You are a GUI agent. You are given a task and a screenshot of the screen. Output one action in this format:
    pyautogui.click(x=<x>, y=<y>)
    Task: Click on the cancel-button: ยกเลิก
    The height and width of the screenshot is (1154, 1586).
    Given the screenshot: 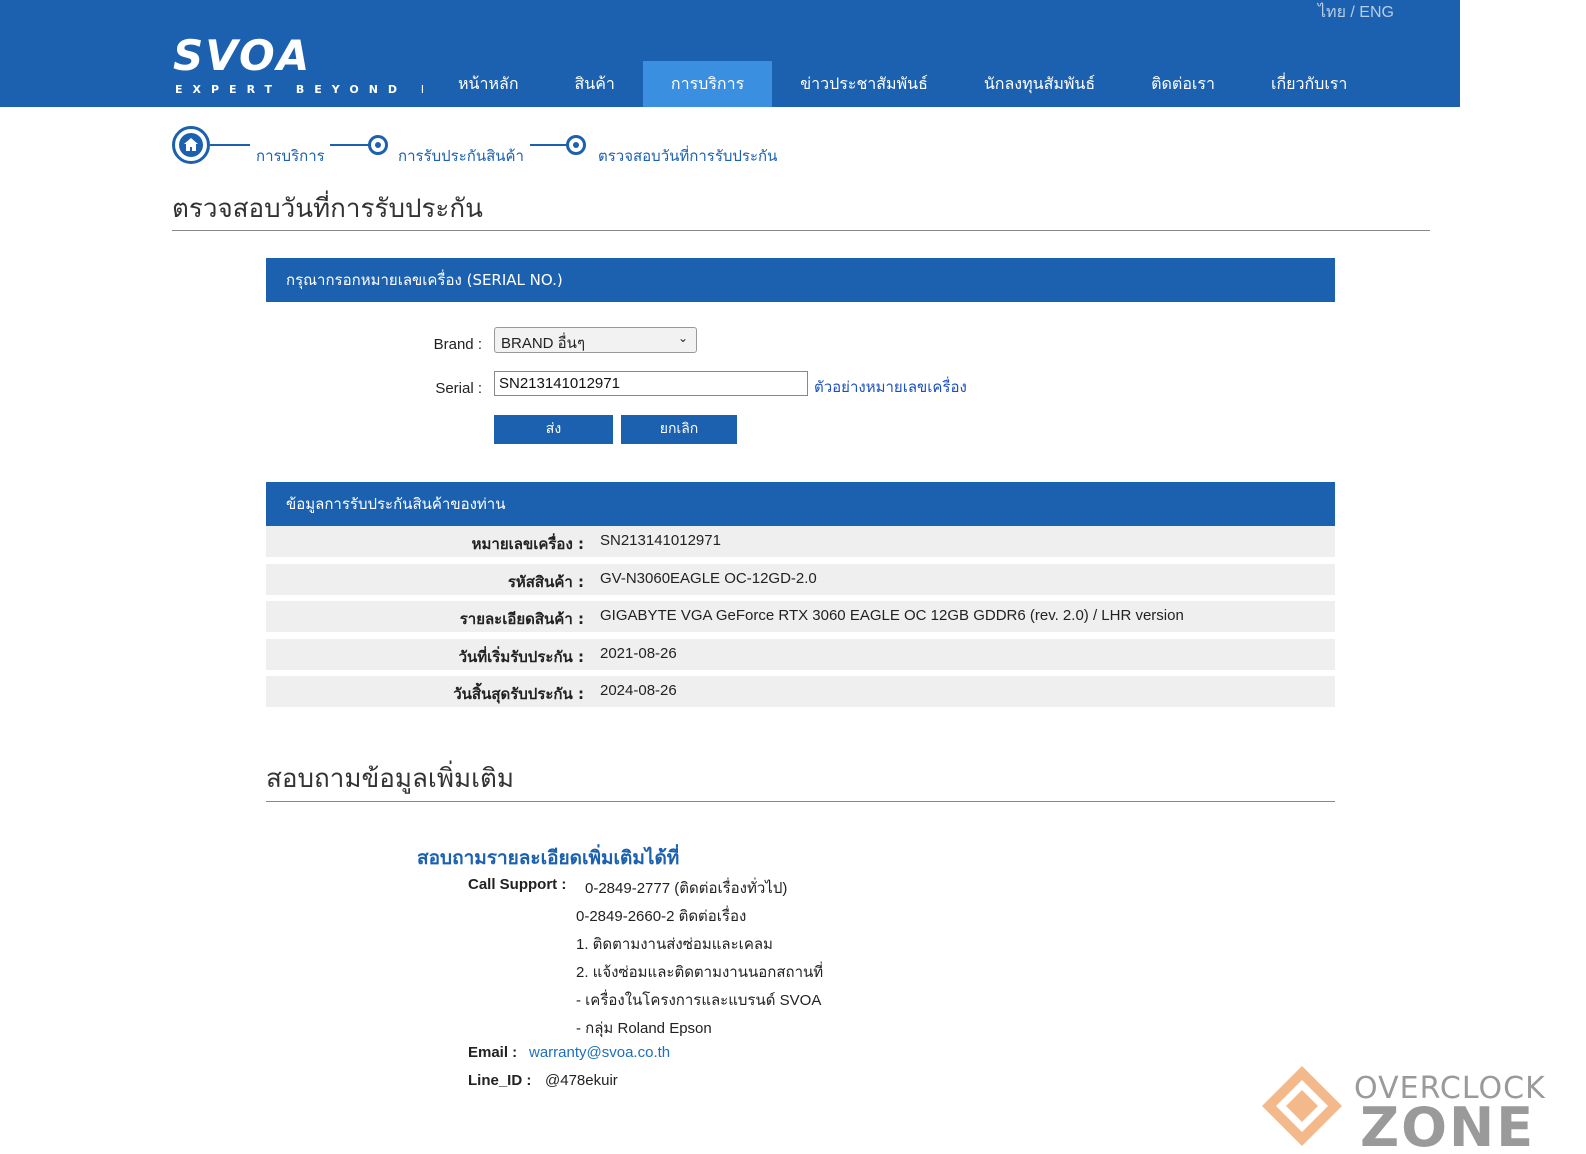 What is the action you would take?
    pyautogui.click(x=679, y=429)
    